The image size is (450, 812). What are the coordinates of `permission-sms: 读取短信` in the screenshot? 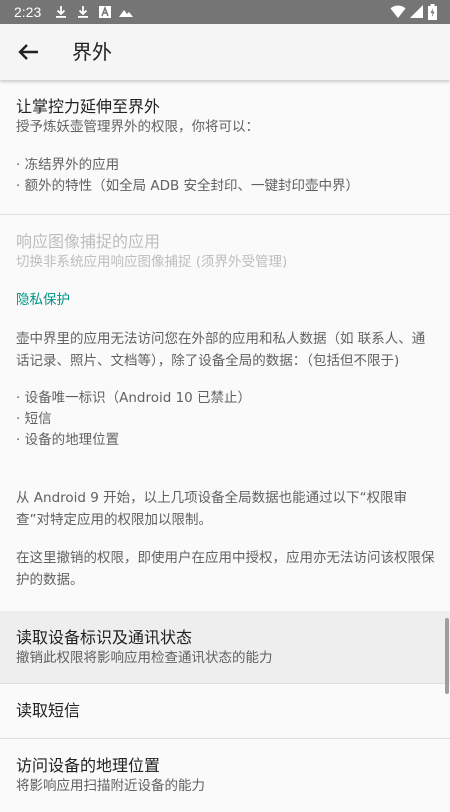 It's located at (225, 711).